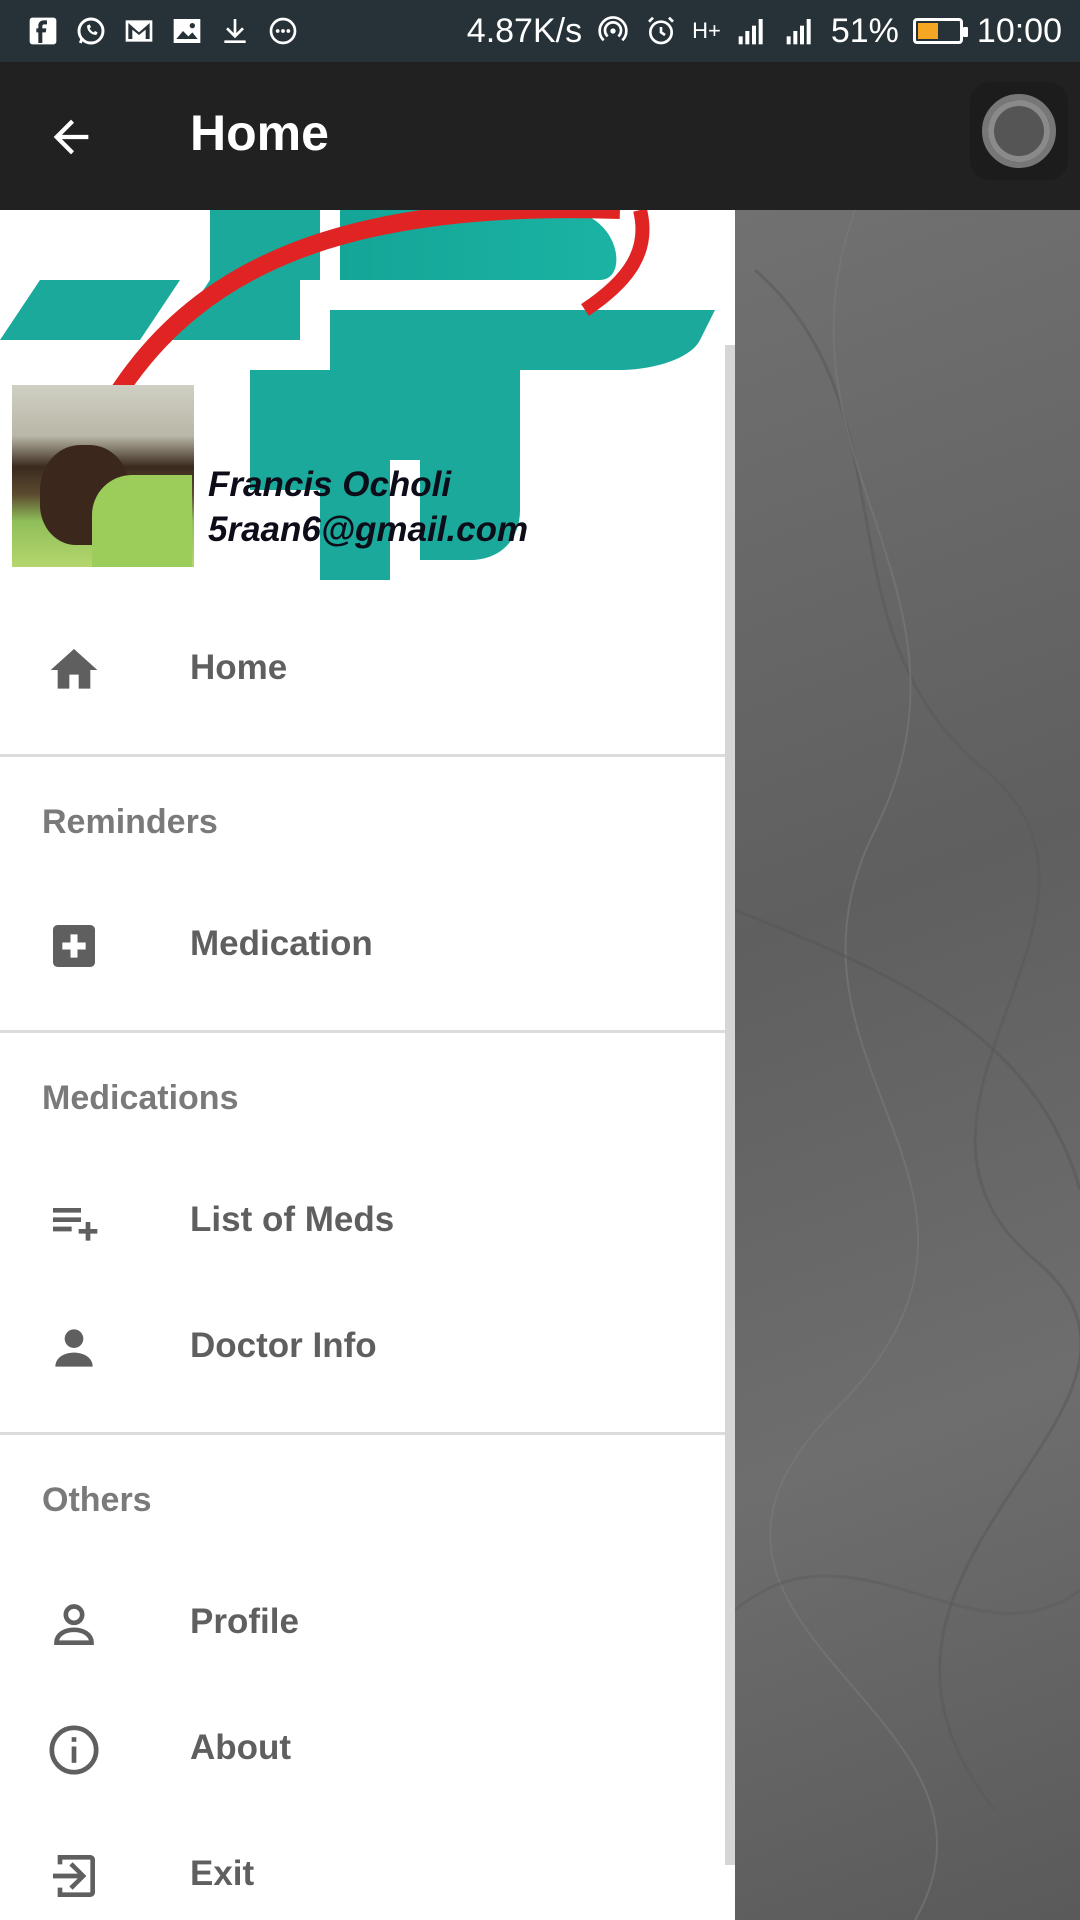 Image resolution: width=1080 pixels, height=1920 pixels. I want to click on drawer-item-medication: Medication, so click(362, 946).